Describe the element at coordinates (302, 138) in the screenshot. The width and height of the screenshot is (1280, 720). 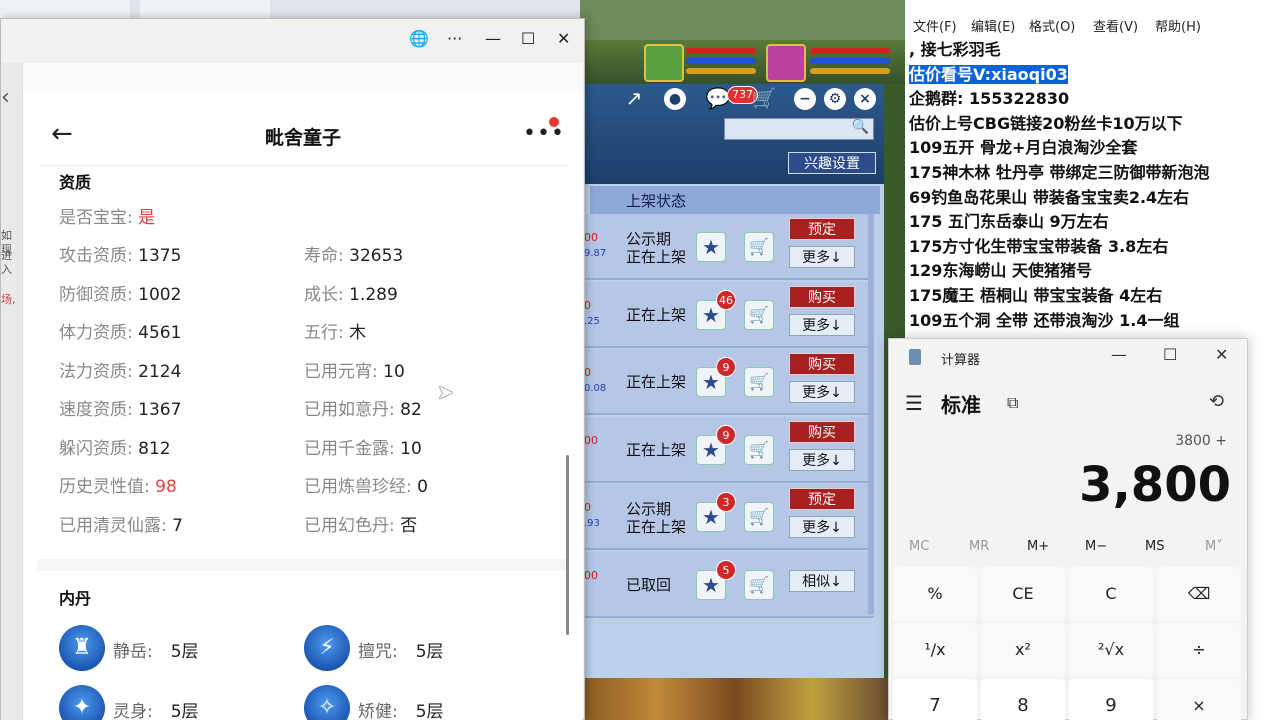
I see `page-title: 毗舍童子` at that location.